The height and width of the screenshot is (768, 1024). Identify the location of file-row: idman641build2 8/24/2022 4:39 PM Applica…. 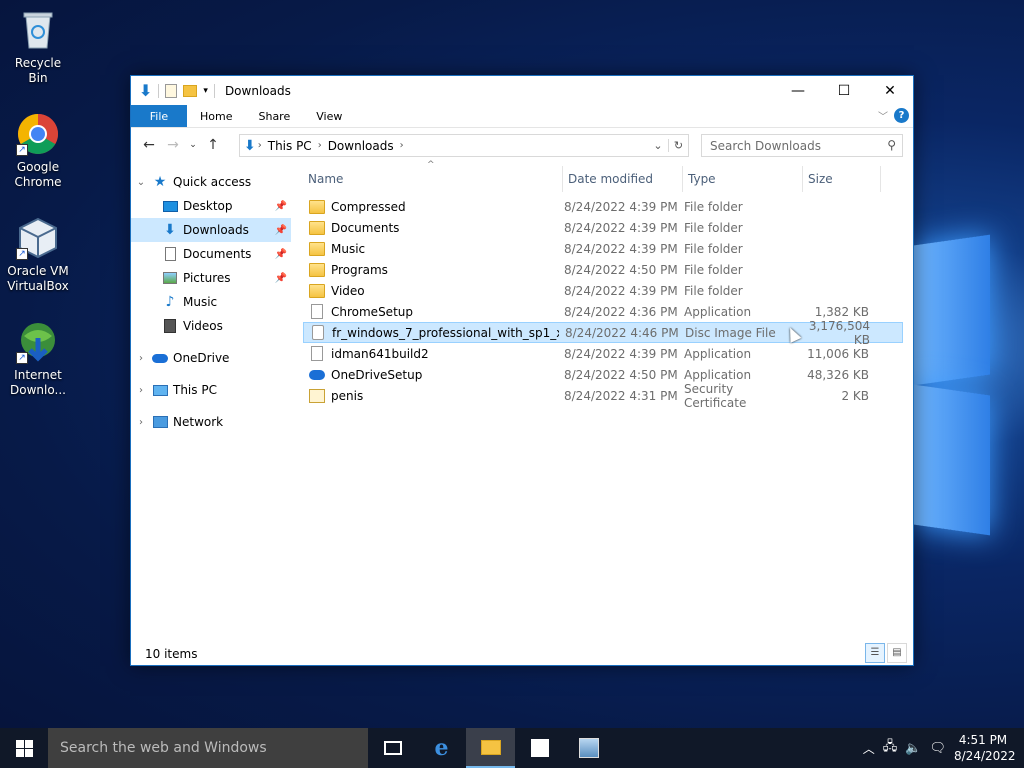
(603, 353).